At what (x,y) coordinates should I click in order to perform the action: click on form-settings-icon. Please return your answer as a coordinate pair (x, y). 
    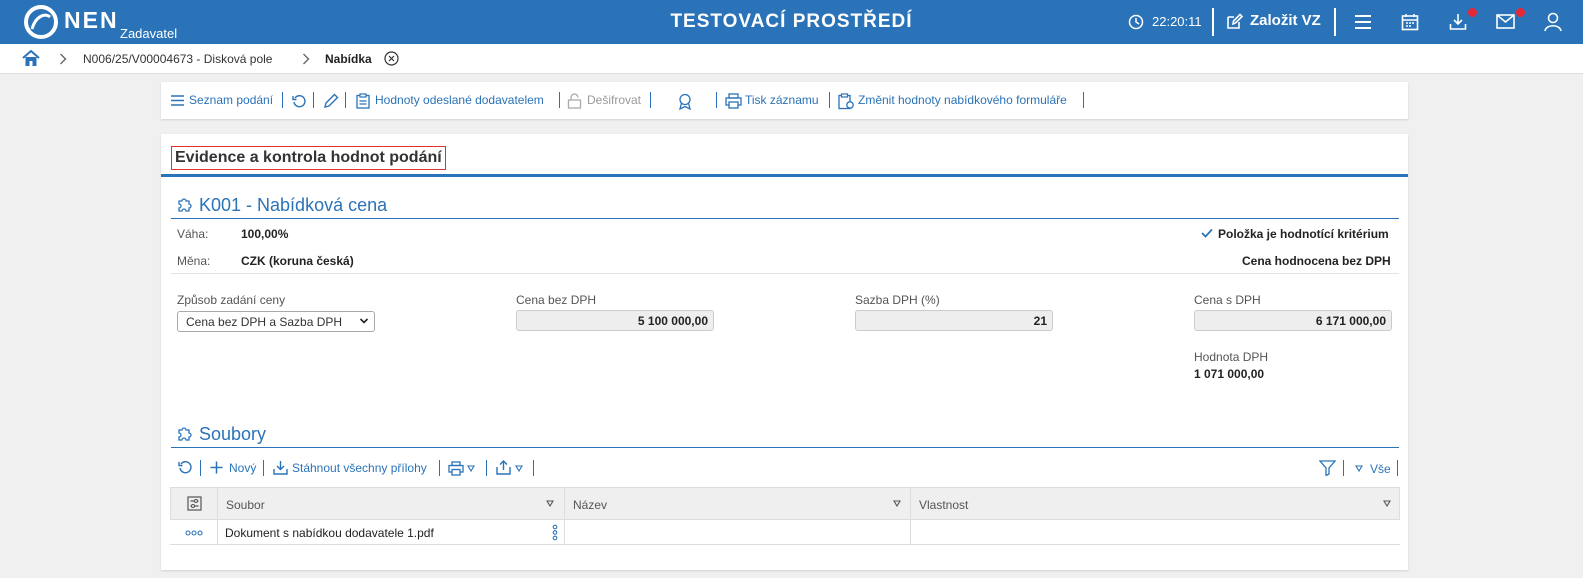
    Looking at the image, I should click on (846, 101).